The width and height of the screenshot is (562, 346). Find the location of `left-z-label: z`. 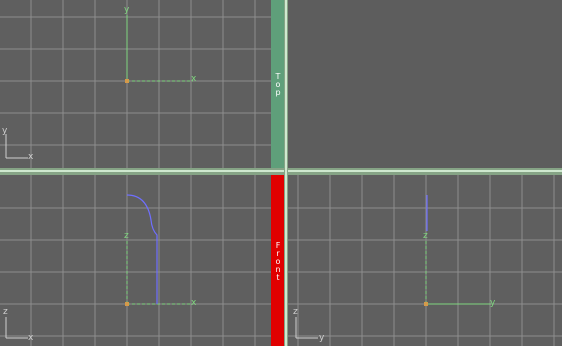

left-z-label: z is located at coordinates (425, 236).